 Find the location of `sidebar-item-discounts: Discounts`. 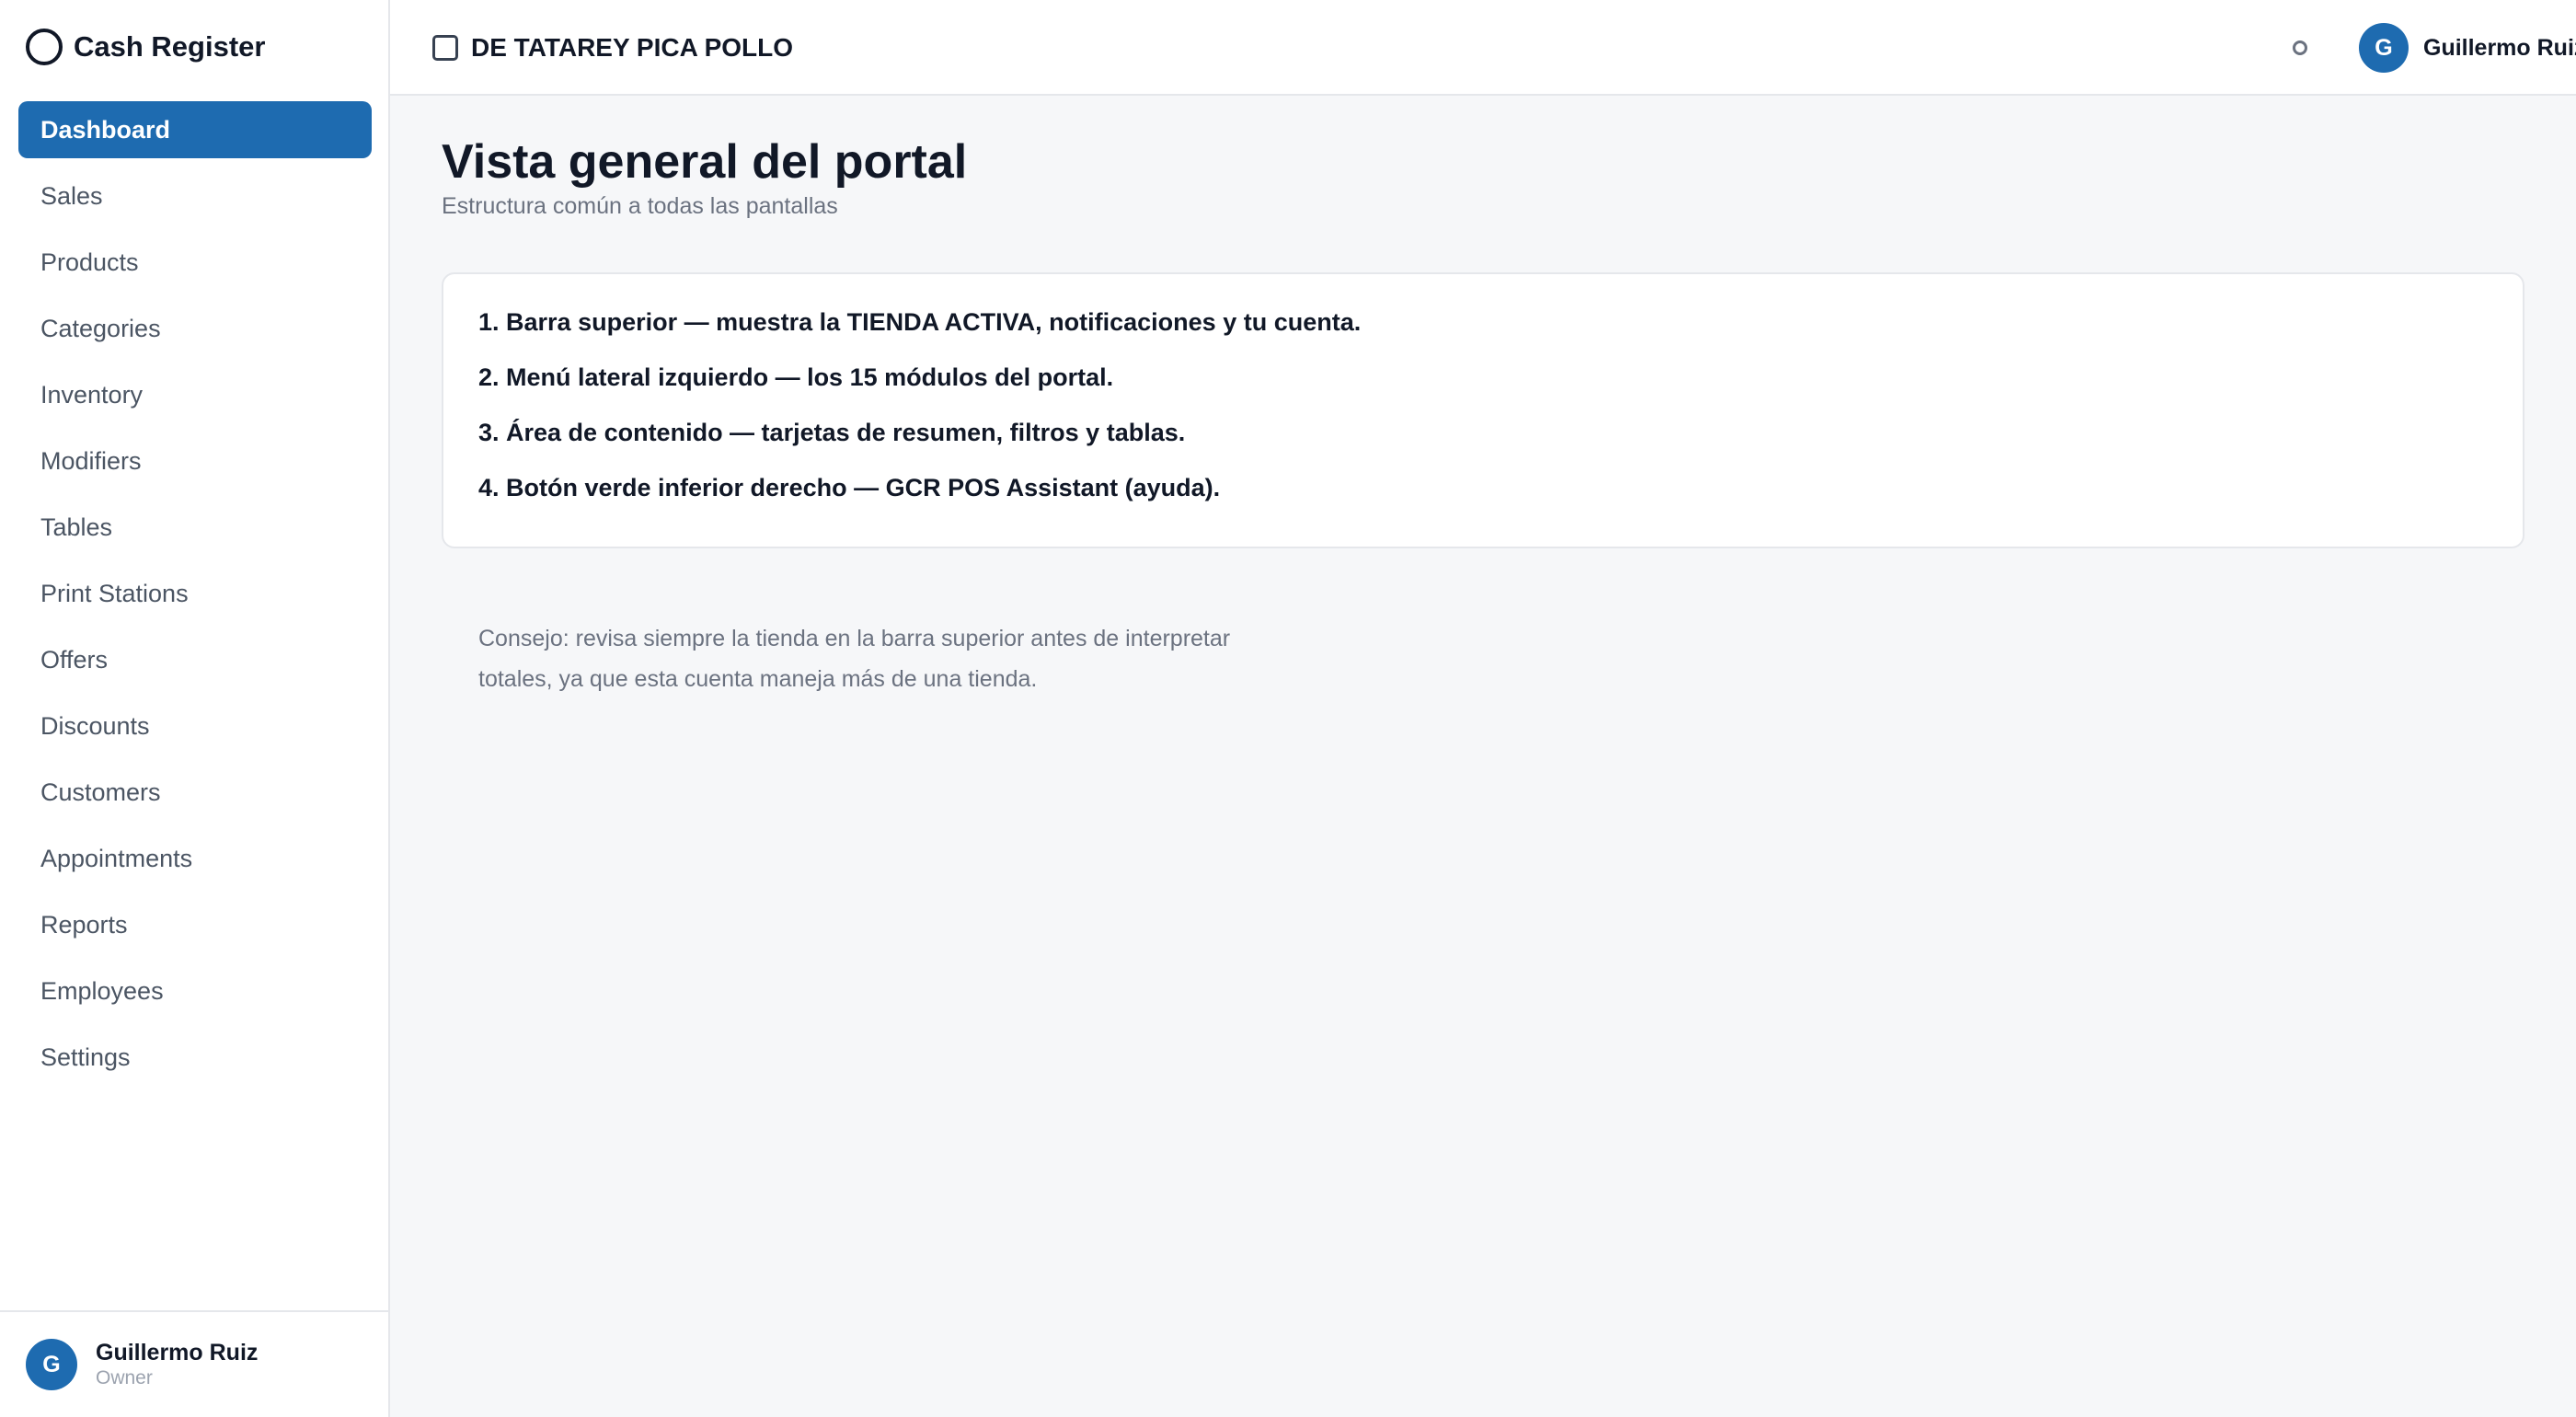

sidebar-item-discounts: Discounts is located at coordinates (195, 726).